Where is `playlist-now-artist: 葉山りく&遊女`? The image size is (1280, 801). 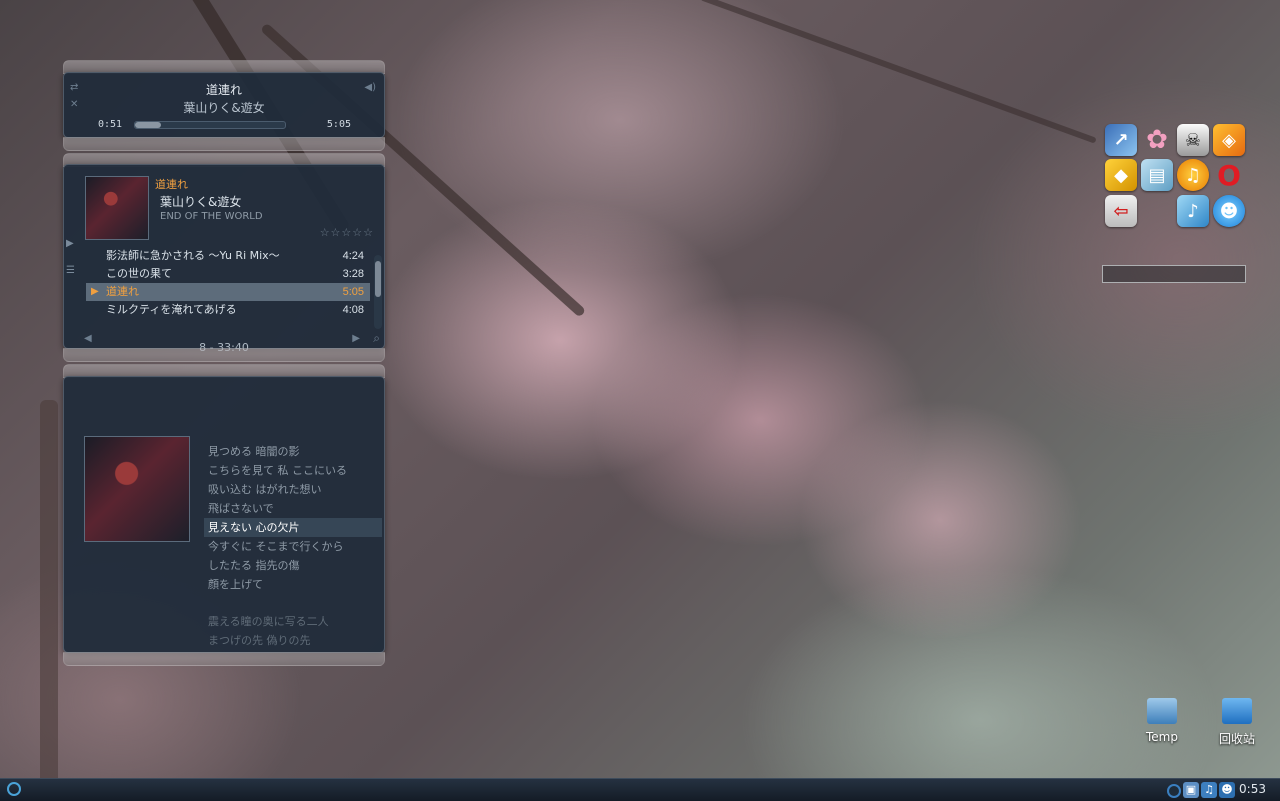 playlist-now-artist: 葉山りく&遊女 is located at coordinates (201, 202).